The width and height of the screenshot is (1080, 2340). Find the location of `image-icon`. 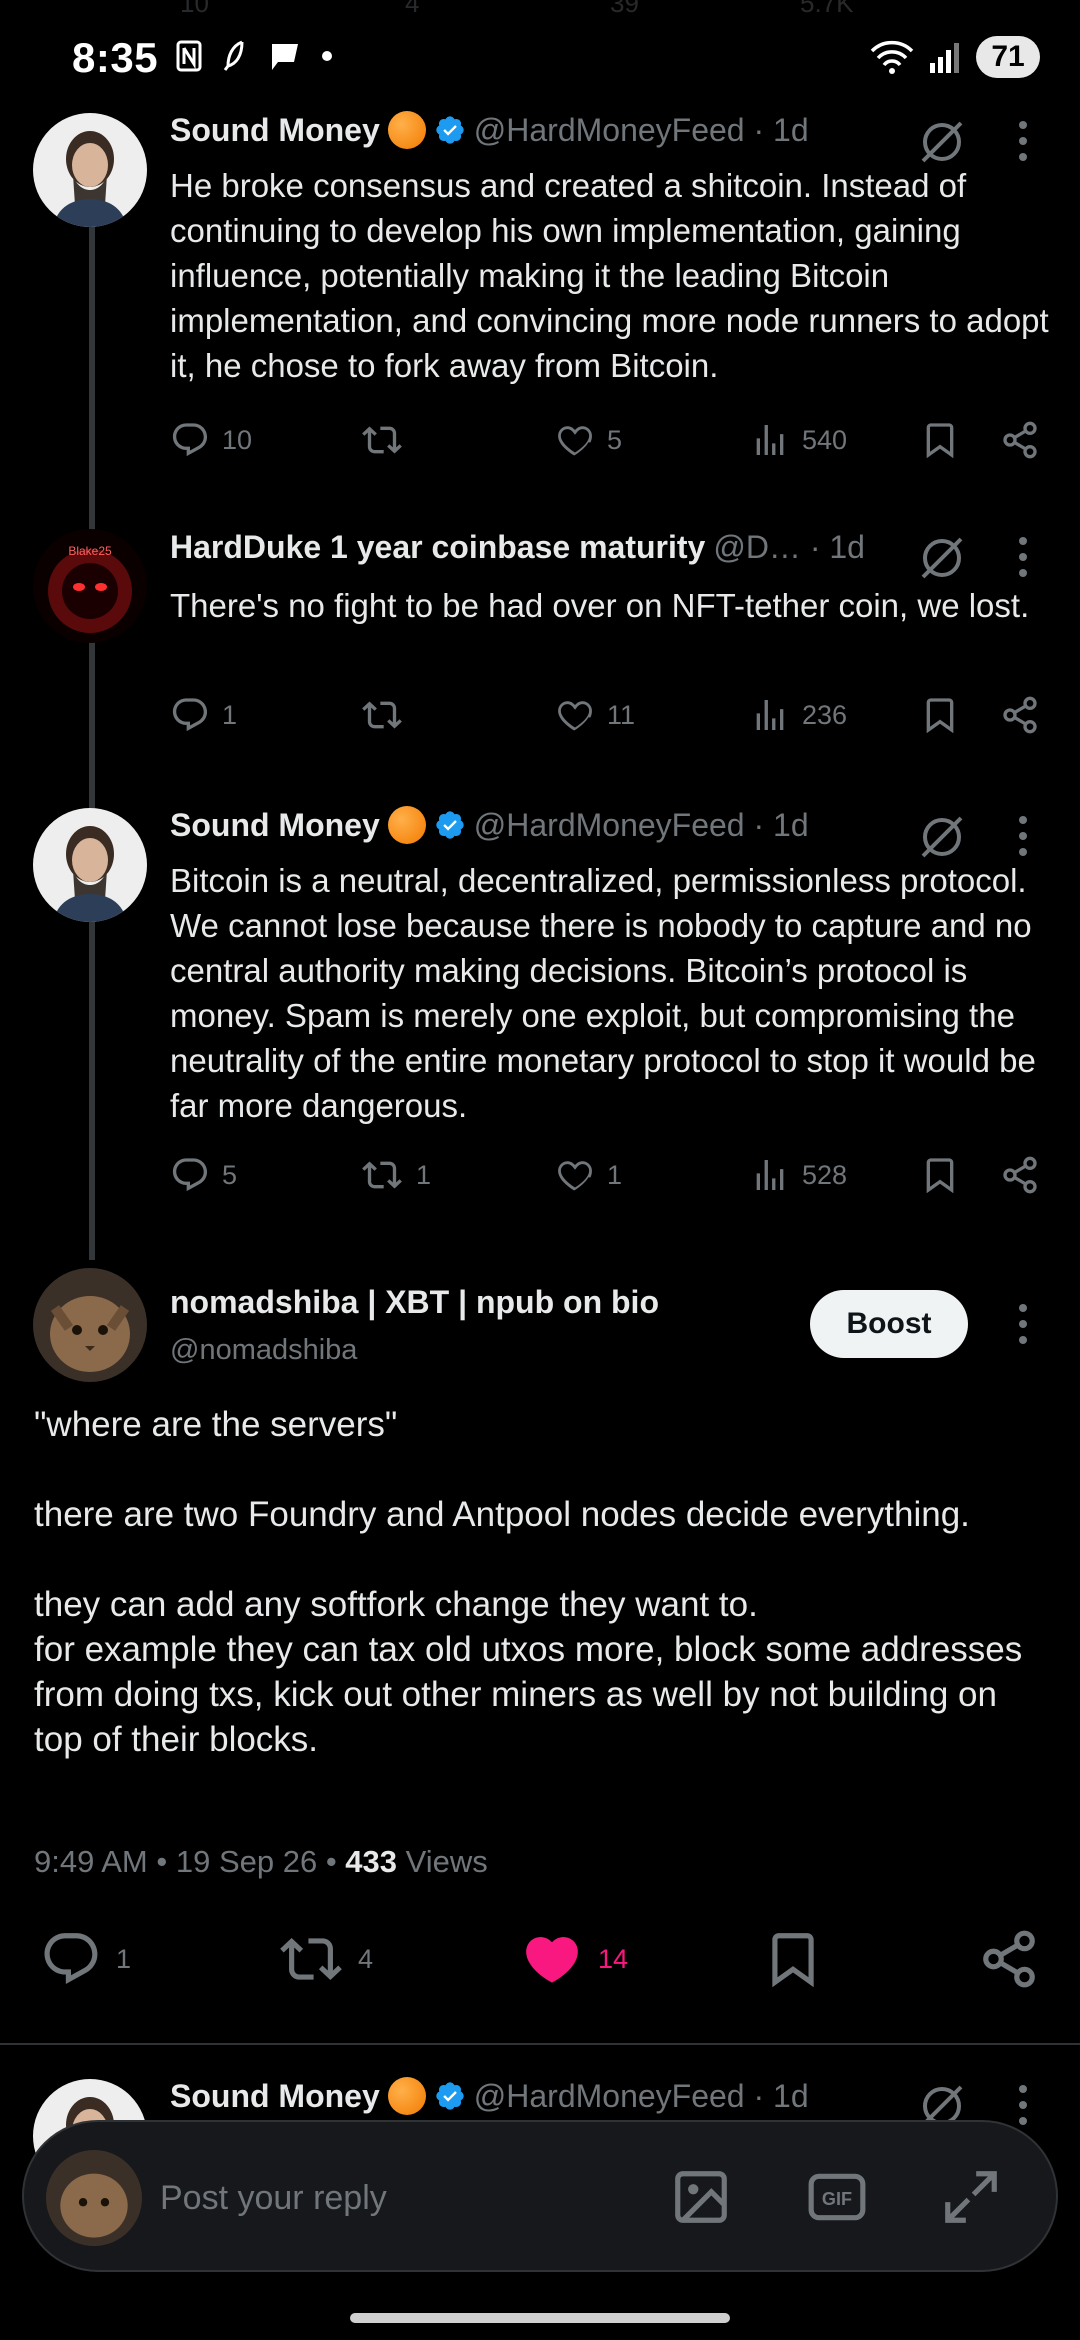

image-icon is located at coordinates (701, 2197).